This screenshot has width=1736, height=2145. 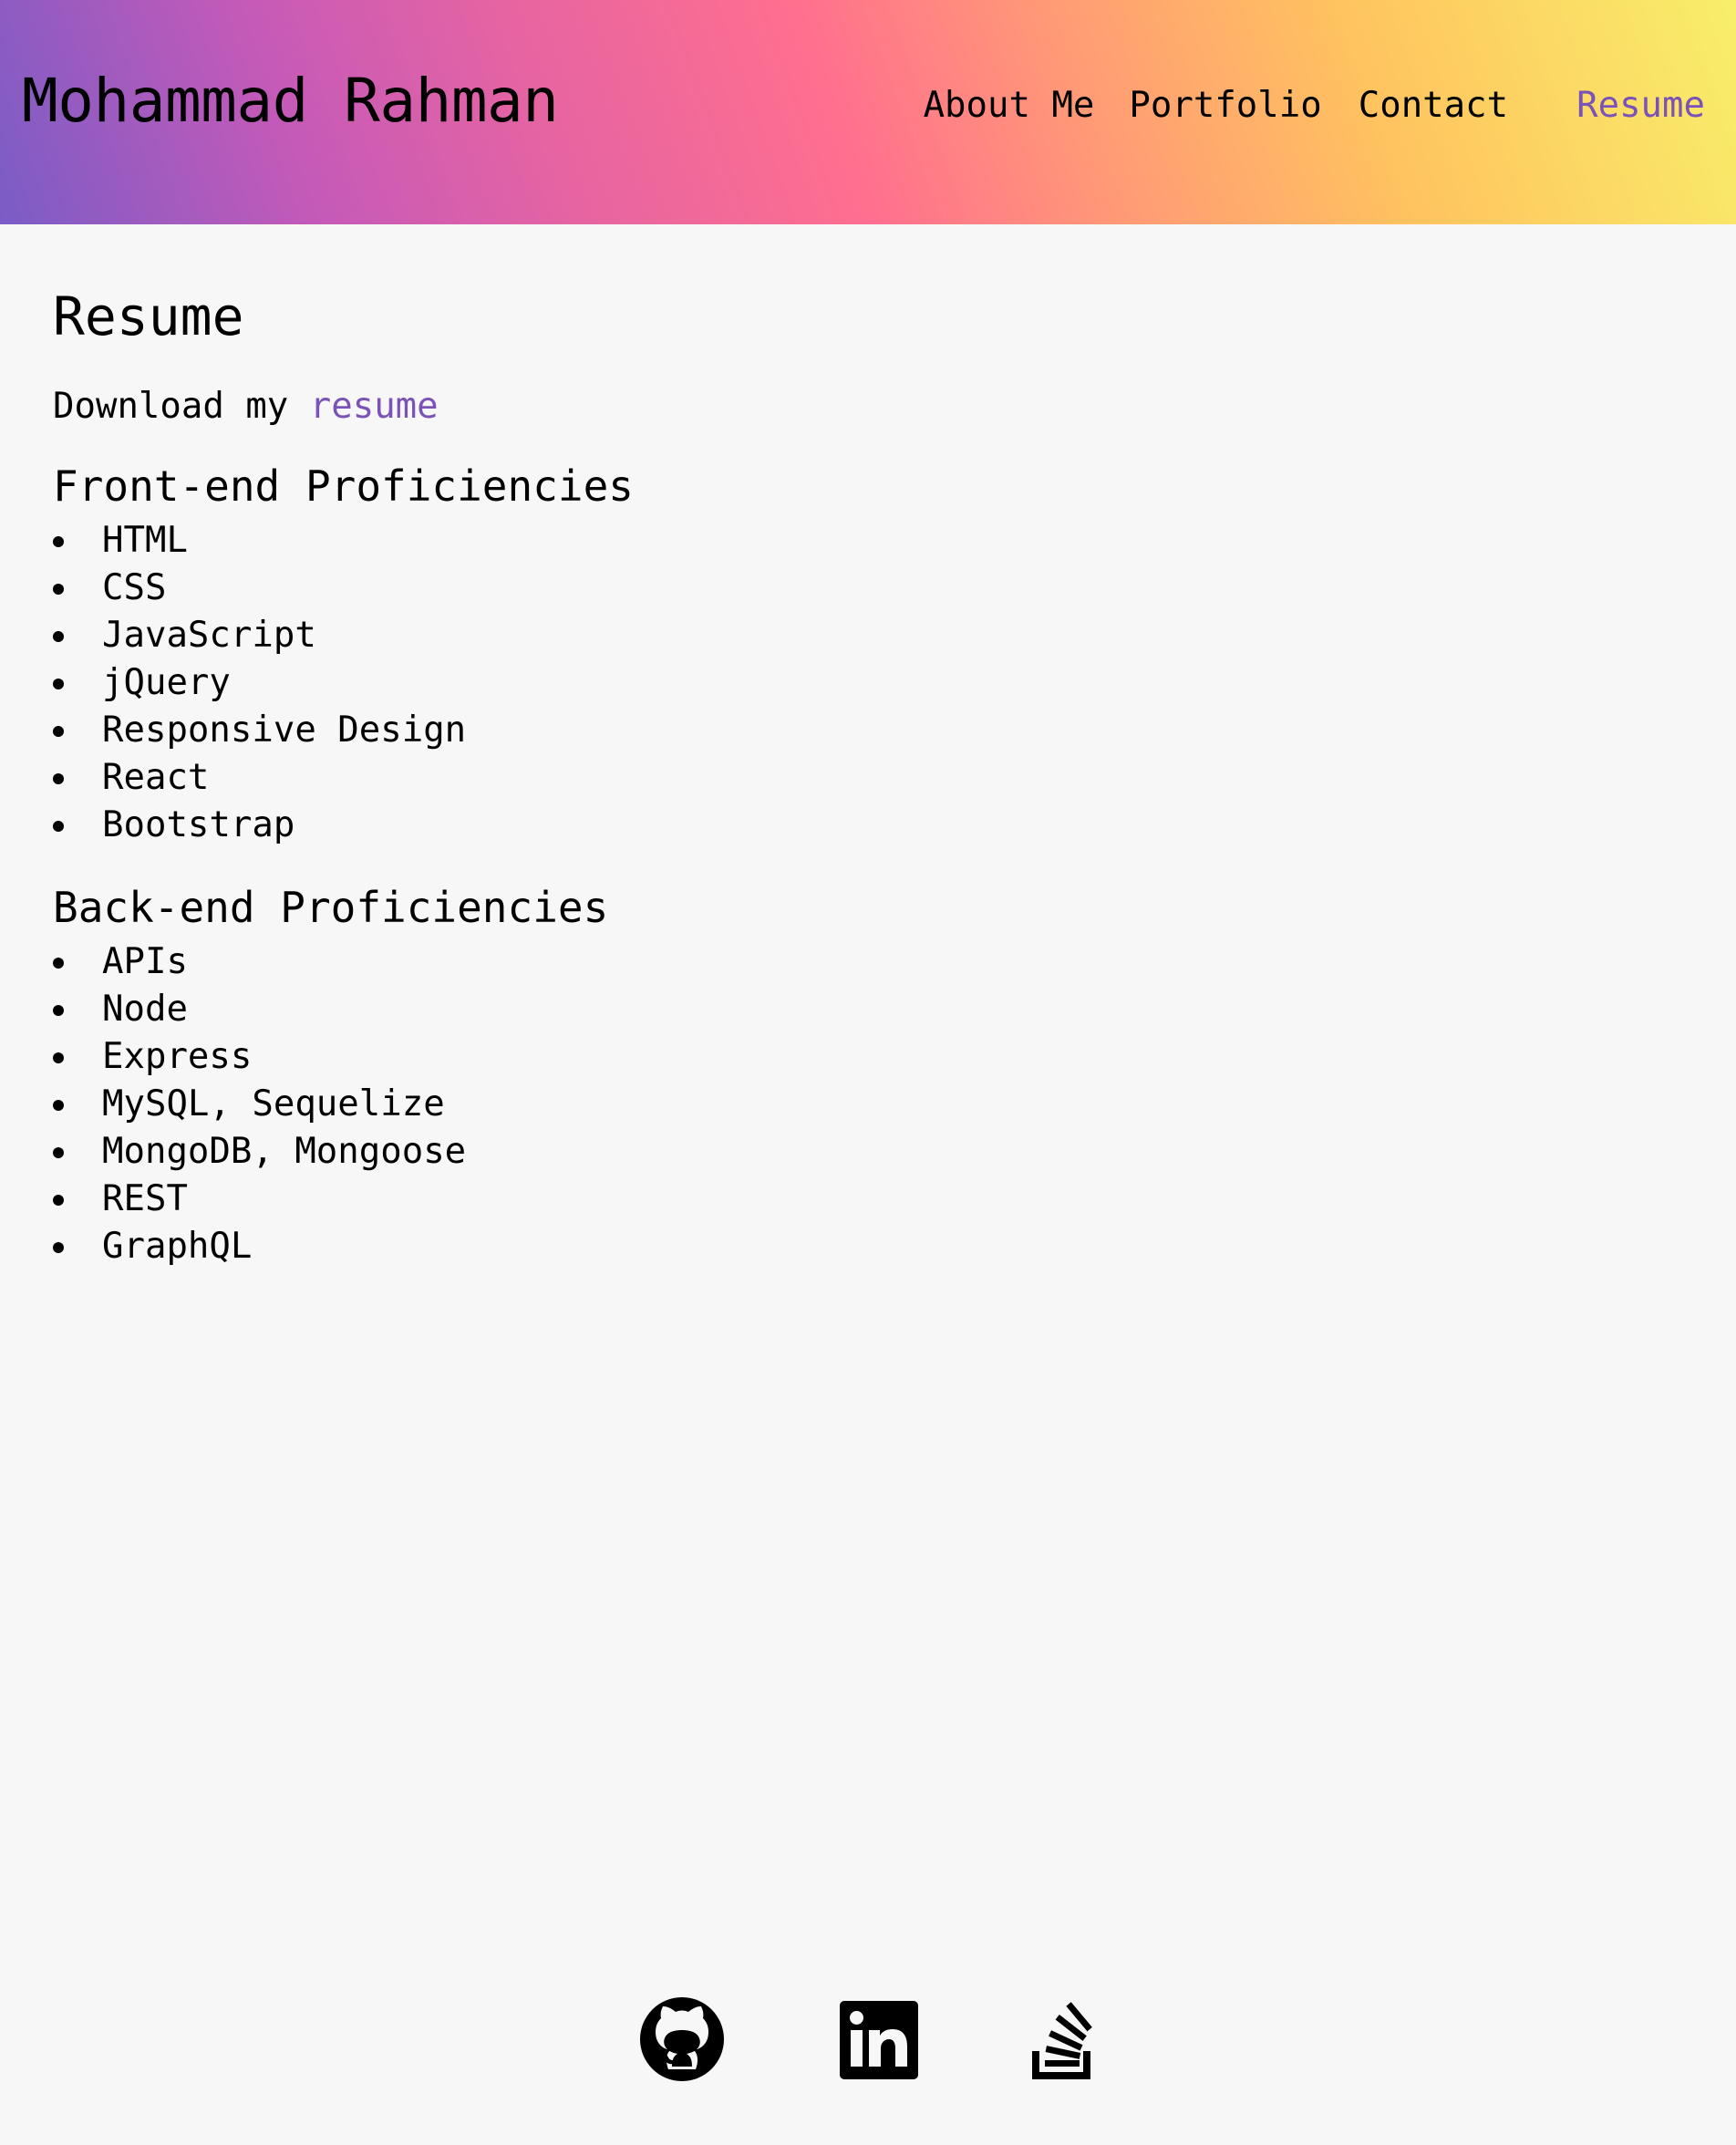 What do you see at coordinates (828, 1200) in the screenshot?
I see `back-end-item: REST` at bounding box center [828, 1200].